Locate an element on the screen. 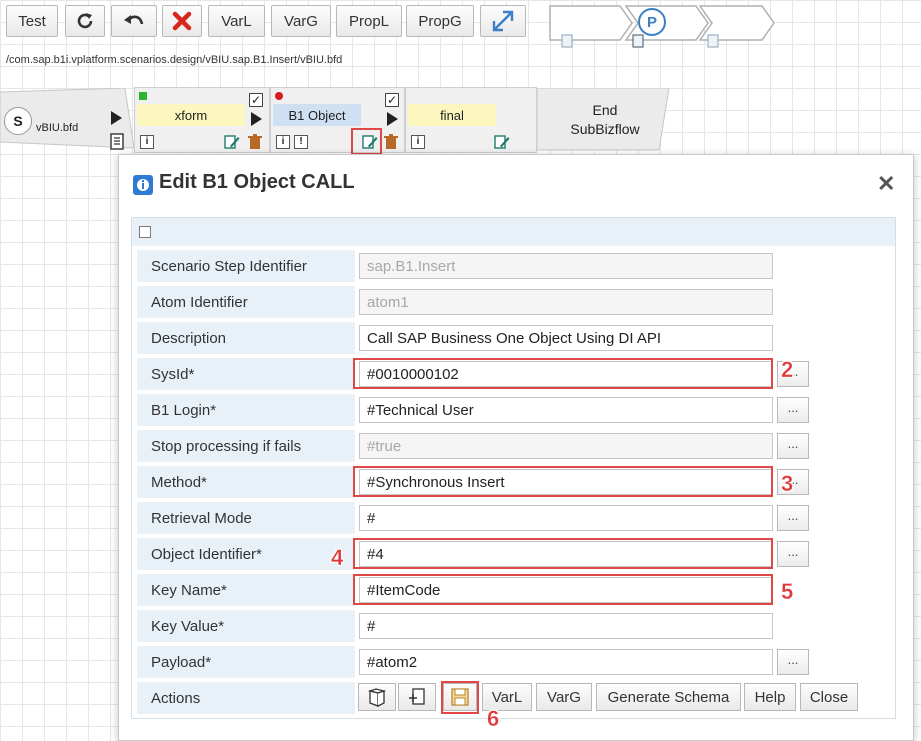 The height and width of the screenshot is (741, 921). varg-button: VarG is located at coordinates (564, 697).